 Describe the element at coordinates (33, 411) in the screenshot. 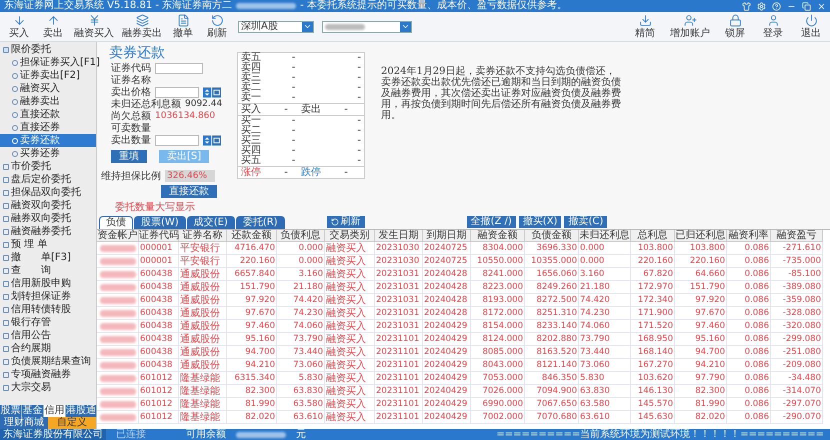

I see `sidebar-tab: 基金` at that location.